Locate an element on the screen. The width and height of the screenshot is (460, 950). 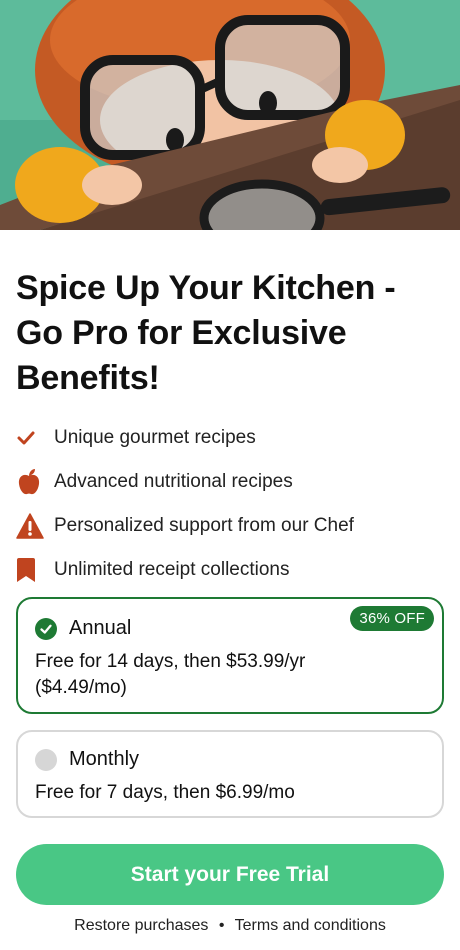
feature-label: Unique gourmet recipes is located at coordinates (155, 437).